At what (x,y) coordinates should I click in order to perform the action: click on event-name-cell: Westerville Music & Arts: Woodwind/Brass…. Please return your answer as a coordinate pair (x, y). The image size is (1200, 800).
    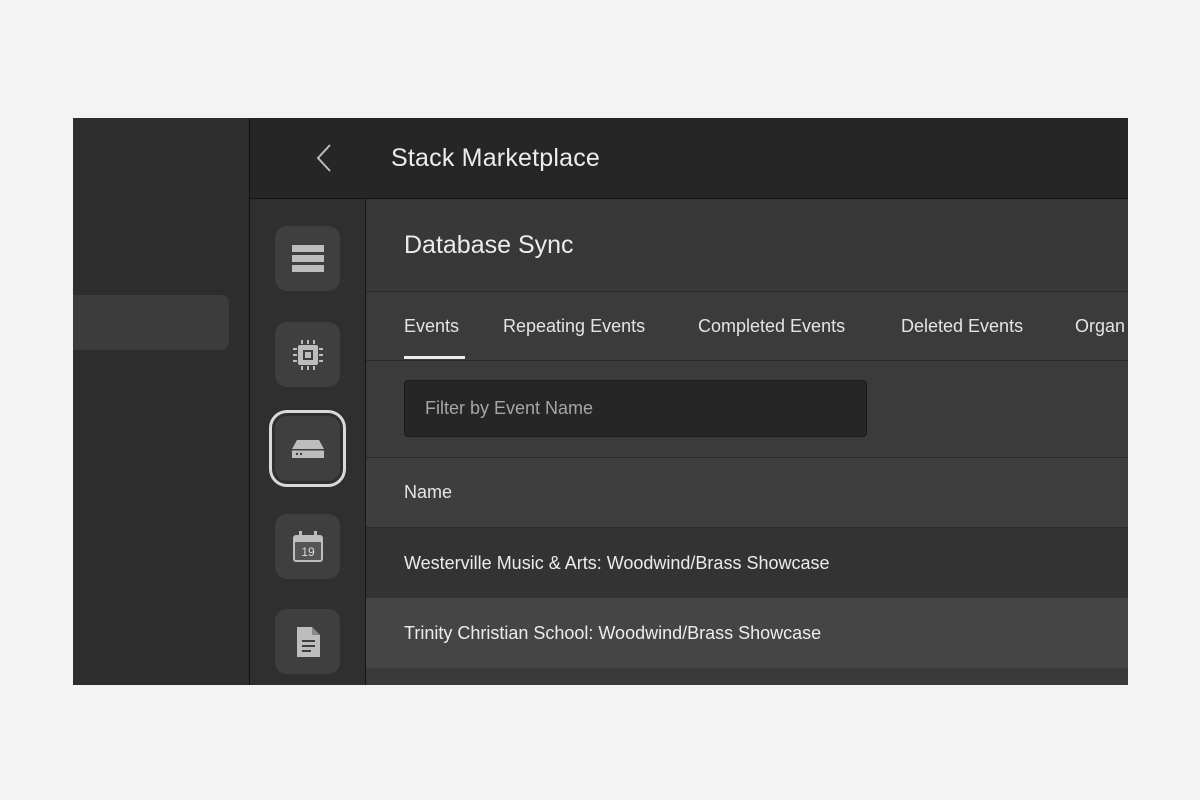
    Looking at the image, I should click on (617, 563).